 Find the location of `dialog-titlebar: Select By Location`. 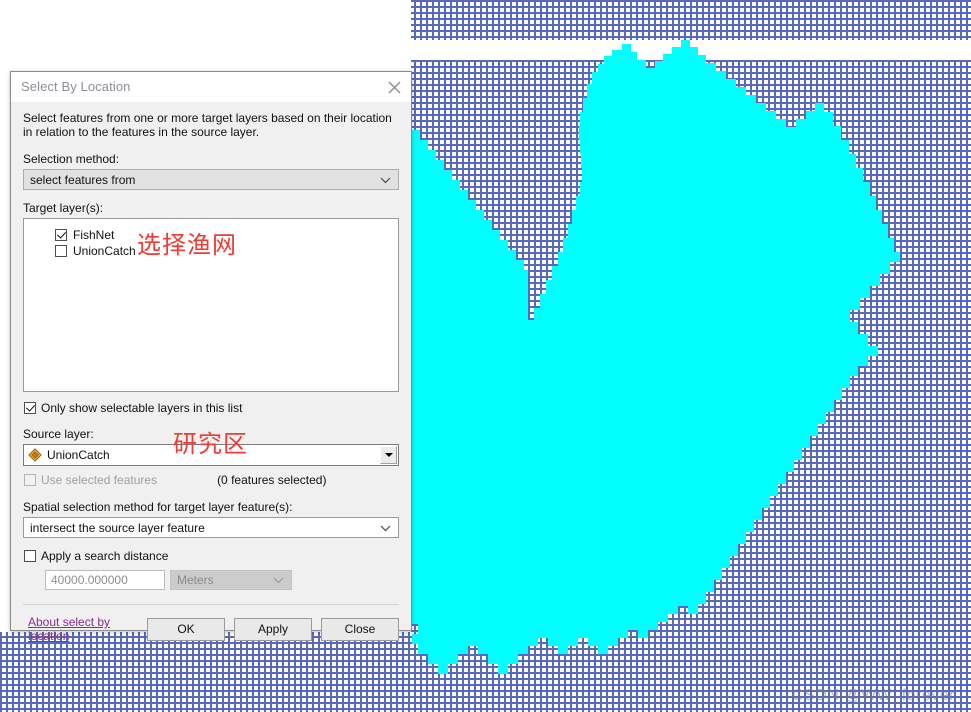

dialog-titlebar: Select By Location is located at coordinates (211, 87).